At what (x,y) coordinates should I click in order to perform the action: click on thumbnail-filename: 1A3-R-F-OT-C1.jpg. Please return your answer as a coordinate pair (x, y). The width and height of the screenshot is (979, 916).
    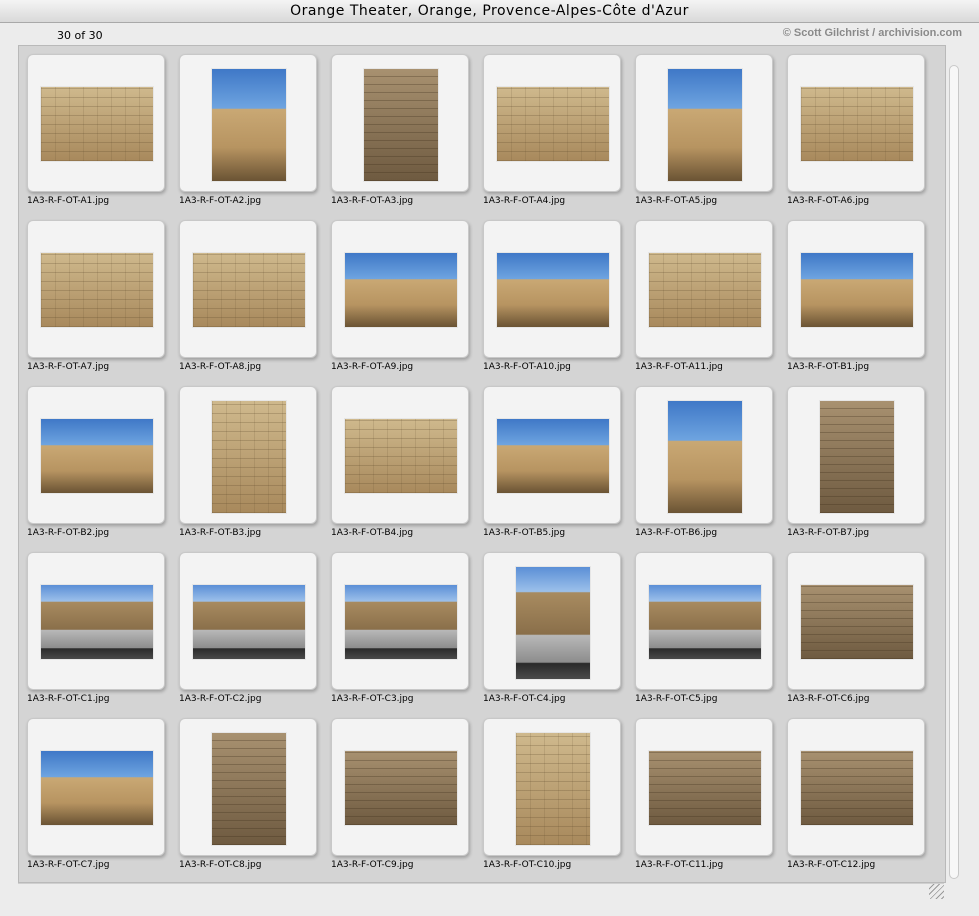
    Looking at the image, I should click on (68, 699).